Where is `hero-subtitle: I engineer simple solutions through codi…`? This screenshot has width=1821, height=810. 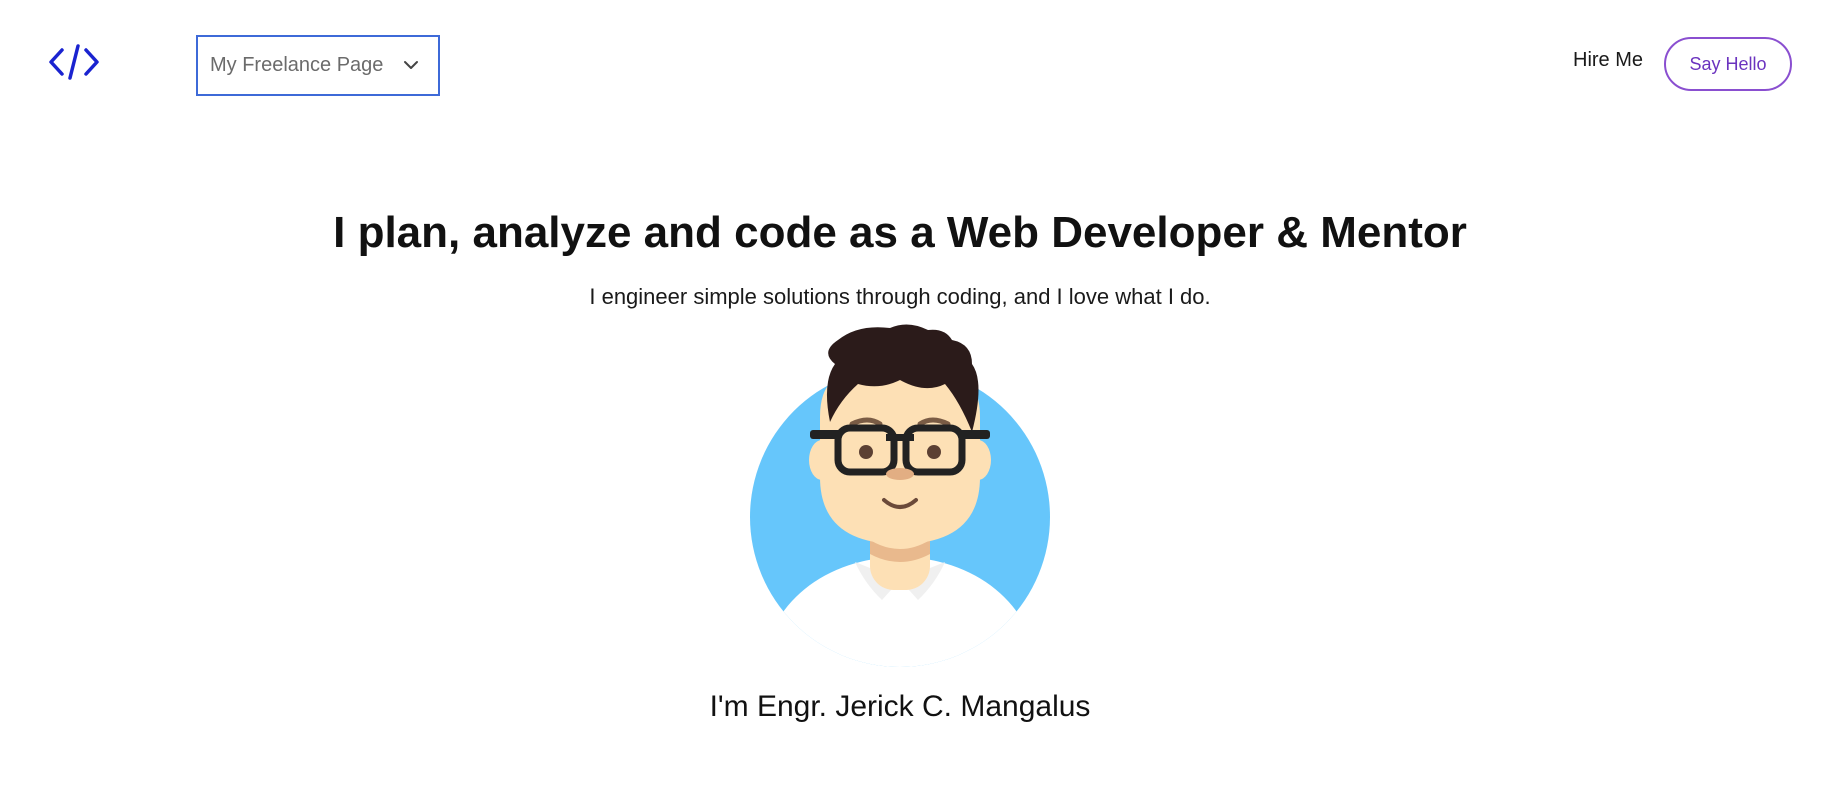 hero-subtitle: I engineer simple solutions through codi… is located at coordinates (900, 296).